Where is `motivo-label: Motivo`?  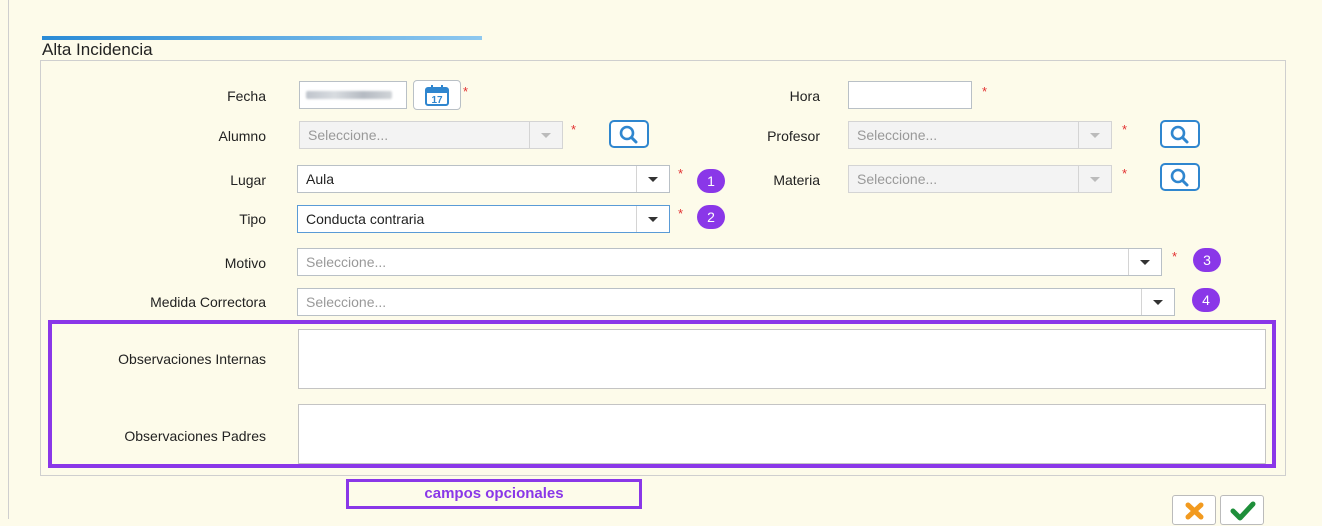 motivo-label: Motivo is located at coordinates (245, 263).